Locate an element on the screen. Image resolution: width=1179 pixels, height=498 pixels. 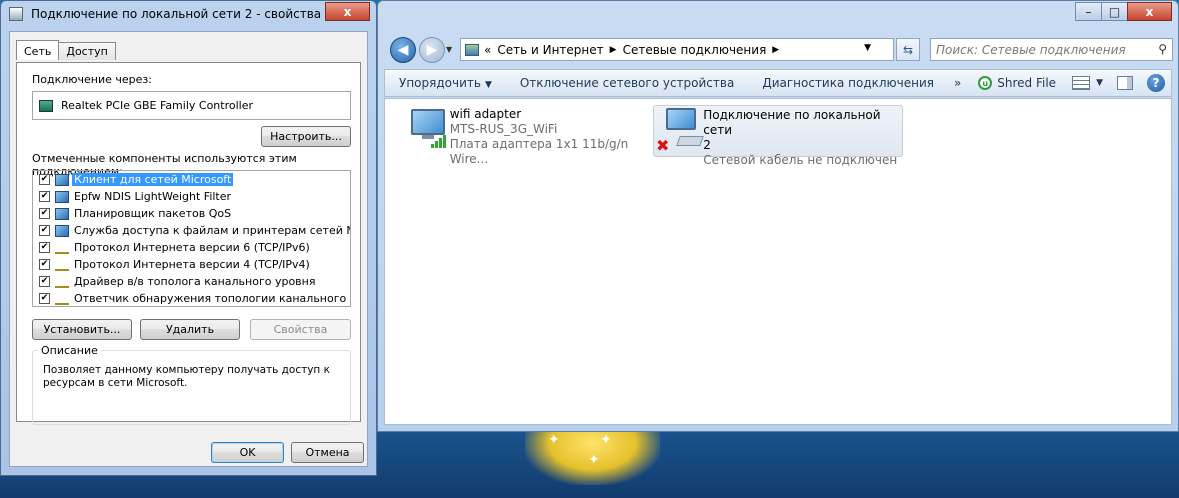
component-label: Протокол Интернета версии 6 (TCP/IPv6) is located at coordinates (192, 247).